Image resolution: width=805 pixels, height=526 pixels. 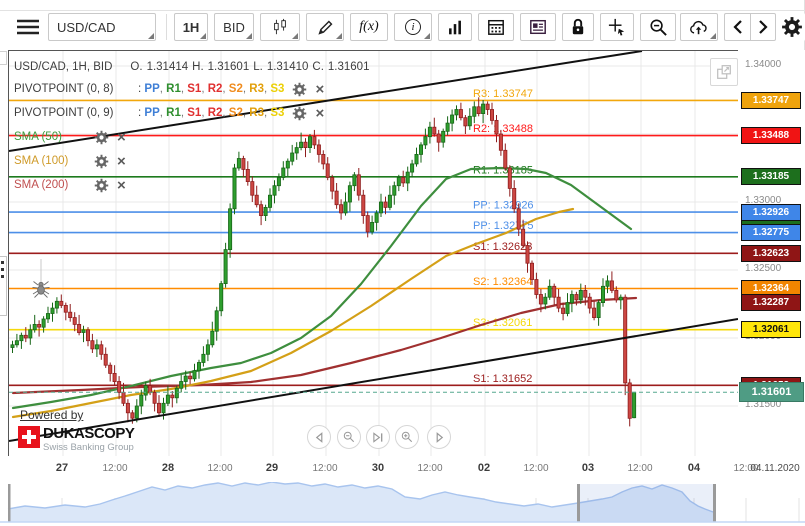 I want to click on close-label: C., so click(x=318, y=67).